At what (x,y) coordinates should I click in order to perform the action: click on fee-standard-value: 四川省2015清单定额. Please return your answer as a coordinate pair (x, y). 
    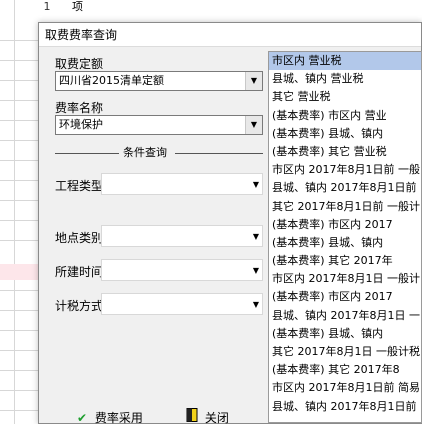
    Looking at the image, I should click on (111, 80).